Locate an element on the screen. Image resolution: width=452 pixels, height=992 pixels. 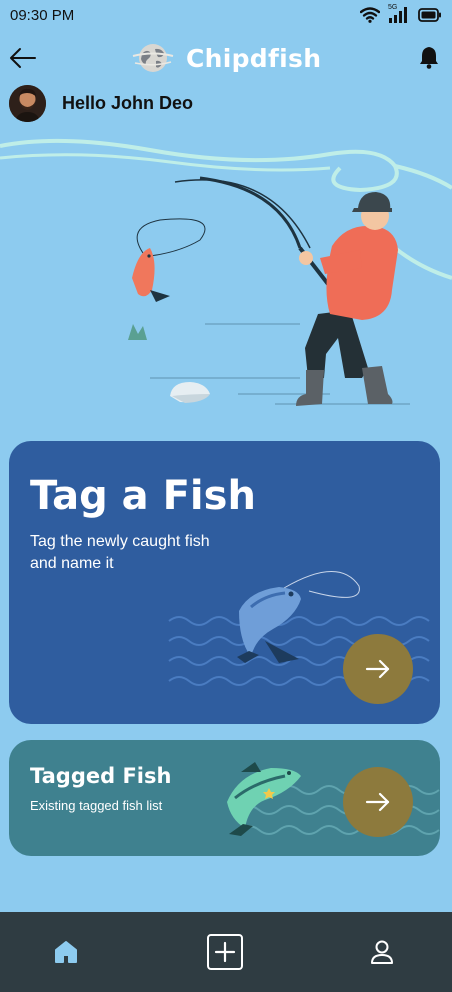
notifications-button is located at coordinates (429, 57).